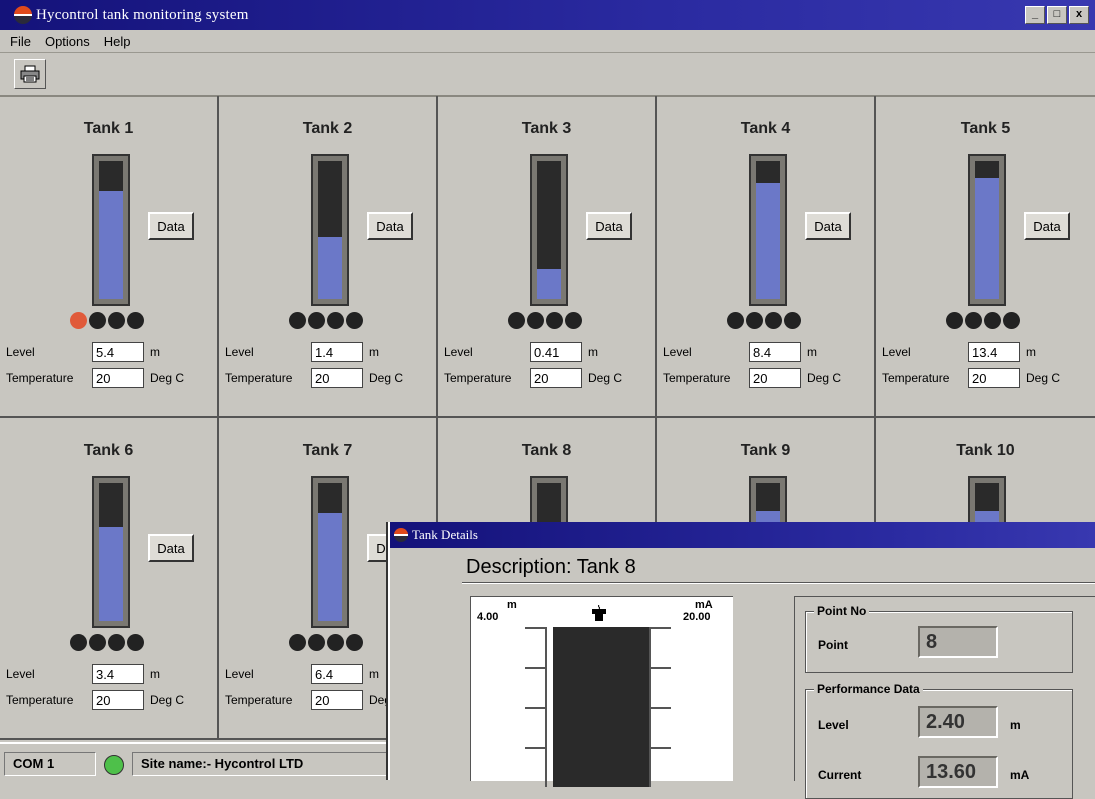  What do you see at coordinates (118, 674) in the screenshot?
I see `level-input: 3.4` at bounding box center [118, 674].